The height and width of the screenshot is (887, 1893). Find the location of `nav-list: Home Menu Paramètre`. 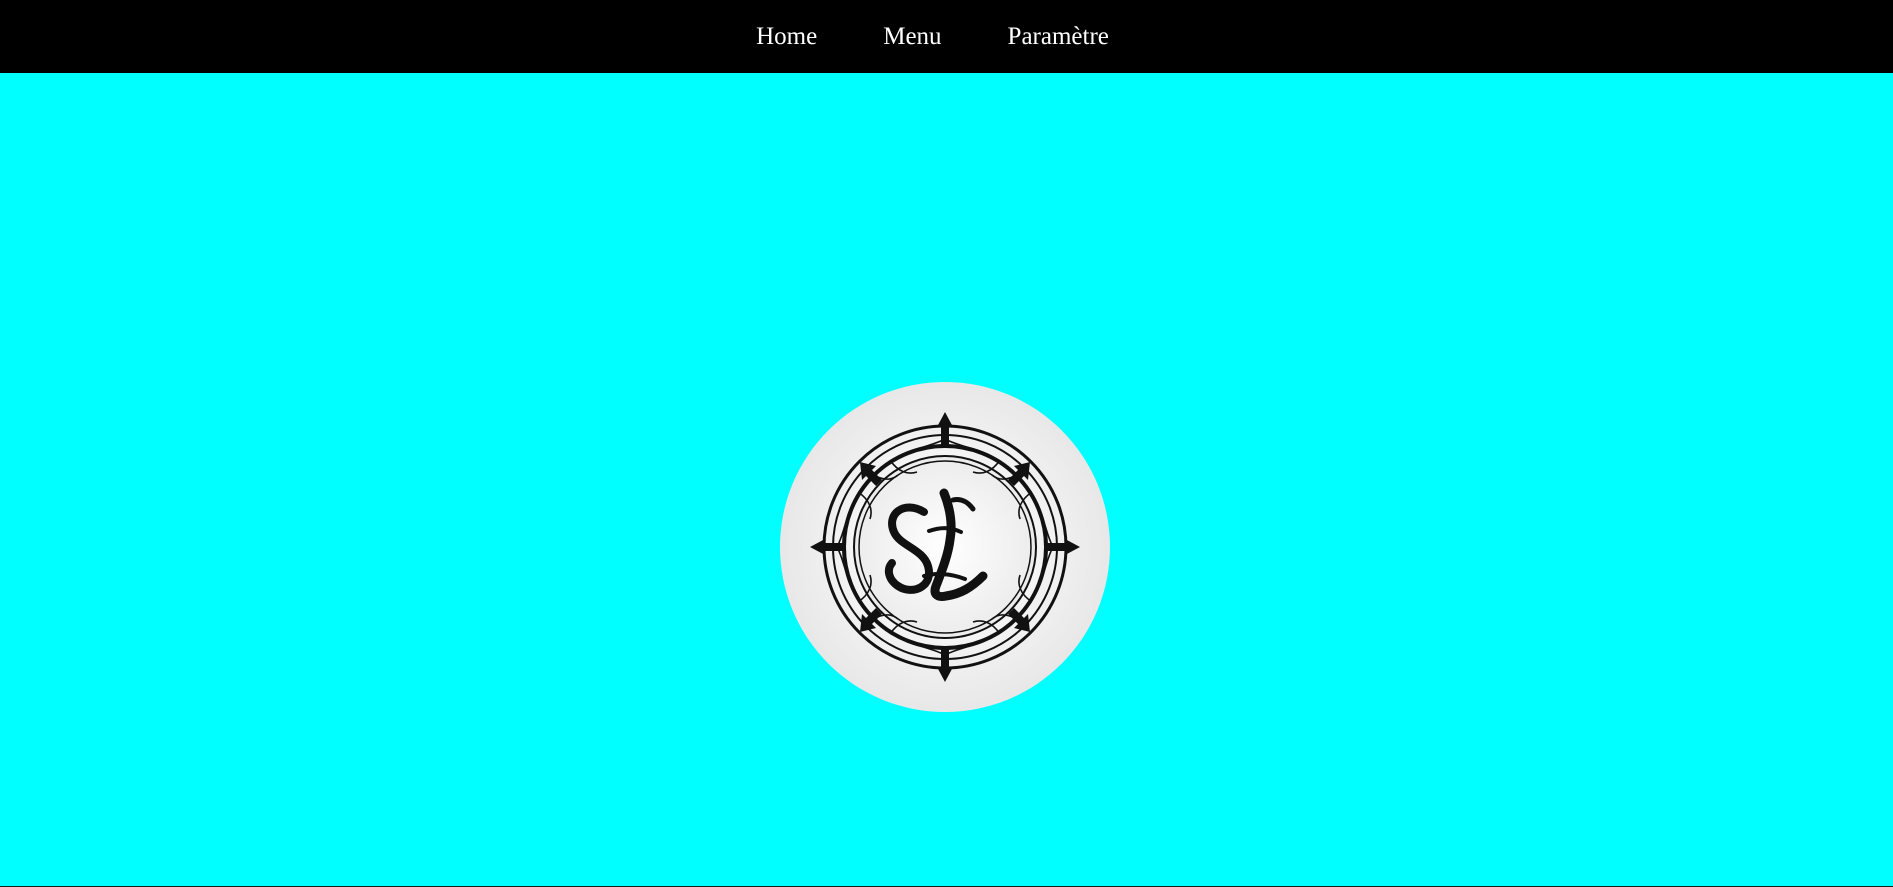

nav-list: Home Menu Paramètre is located at coordinates (932, 36).